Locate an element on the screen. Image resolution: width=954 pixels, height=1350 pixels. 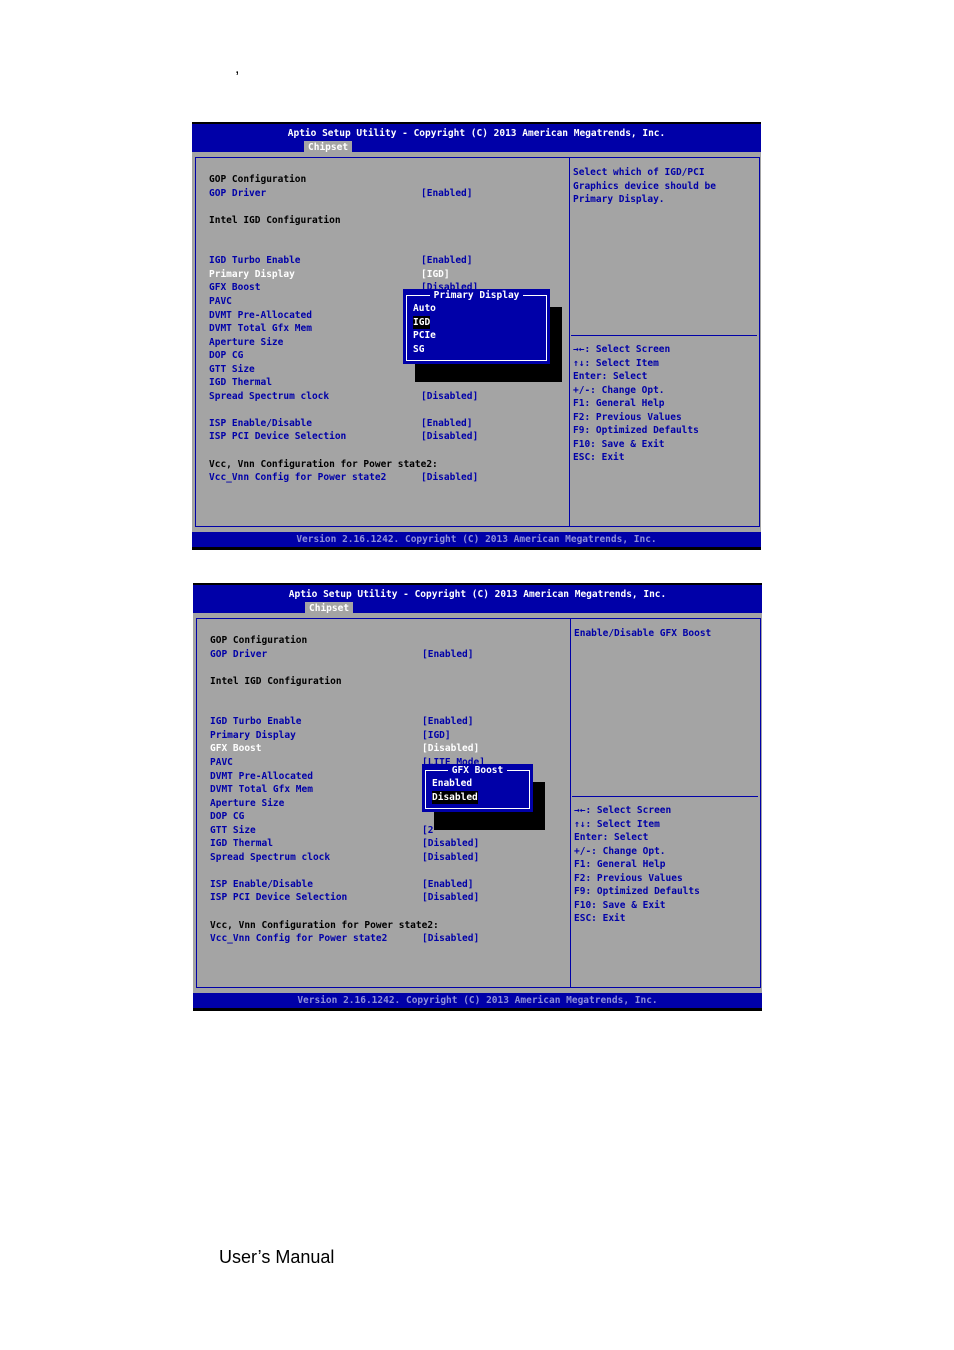
popup-title-wrap: Primary Display is located at coordinates (476, 295).